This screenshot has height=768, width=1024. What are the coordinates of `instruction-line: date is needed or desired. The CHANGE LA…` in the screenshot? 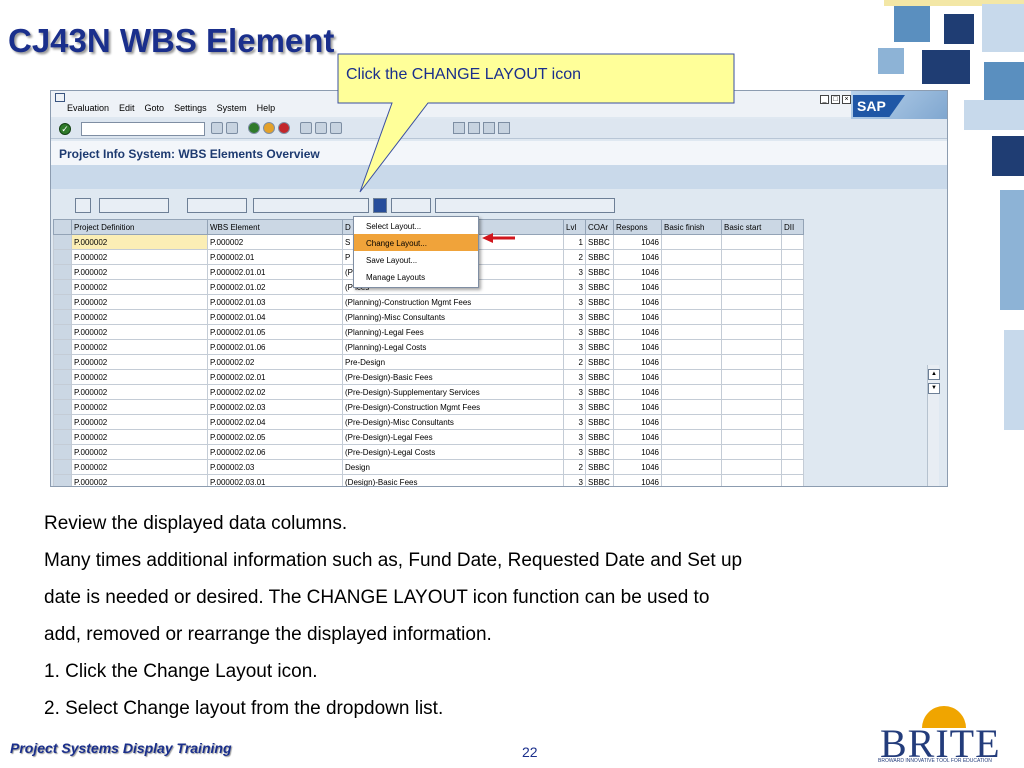 It's located at (377, 597).